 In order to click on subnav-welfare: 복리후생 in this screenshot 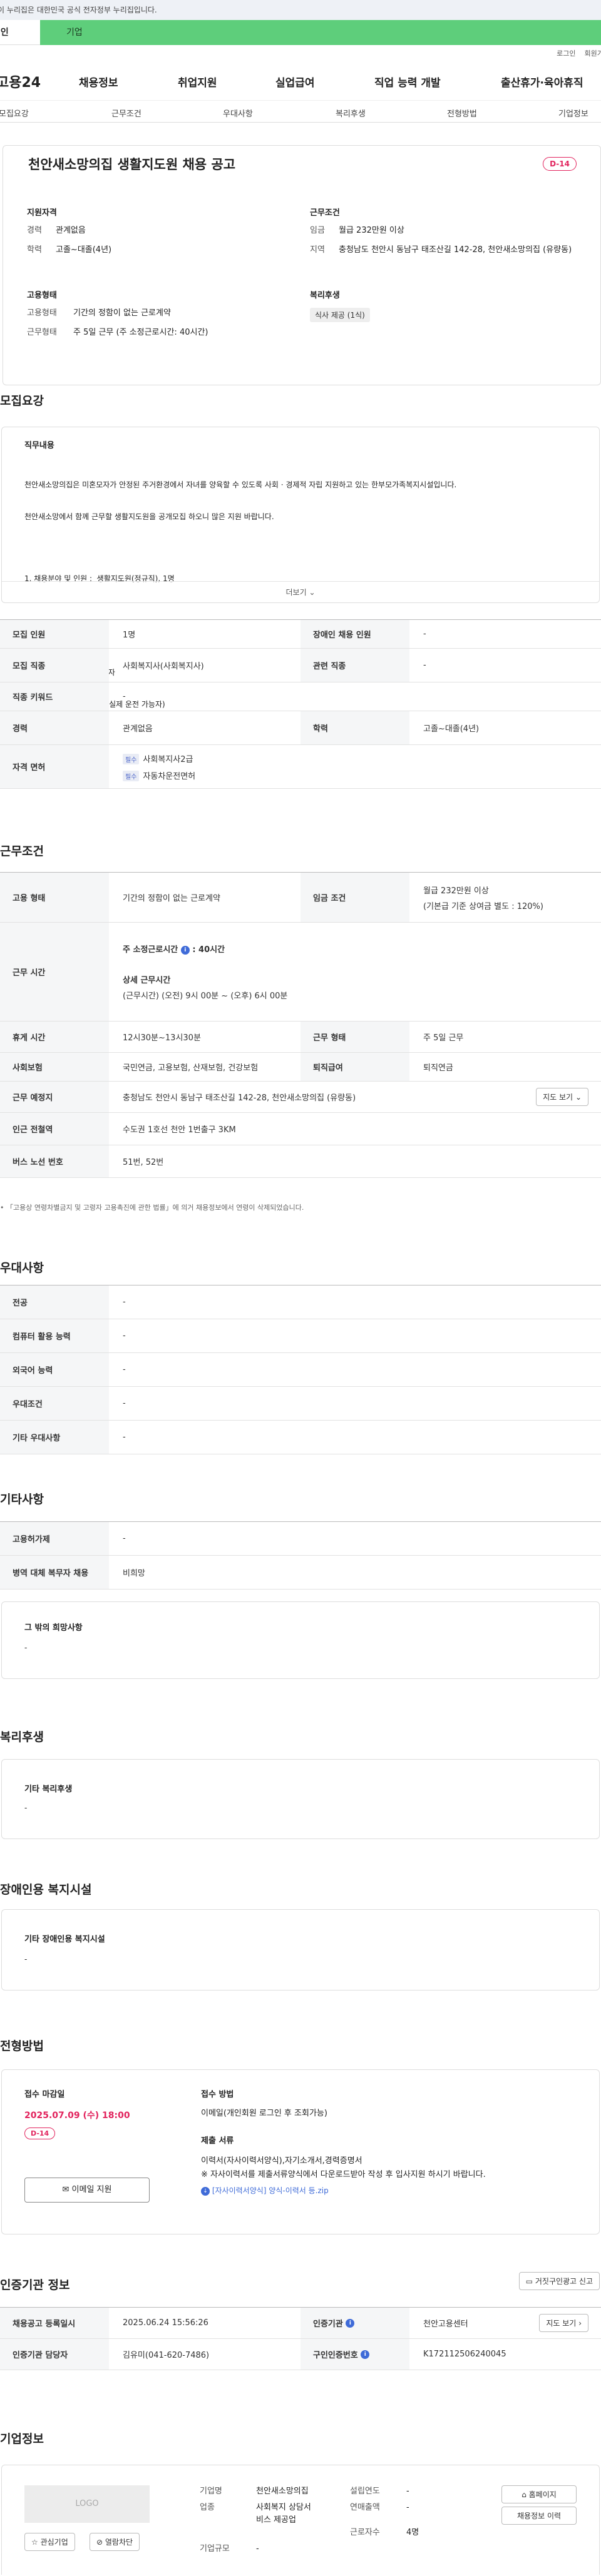, I will do `click(351, 113)`.